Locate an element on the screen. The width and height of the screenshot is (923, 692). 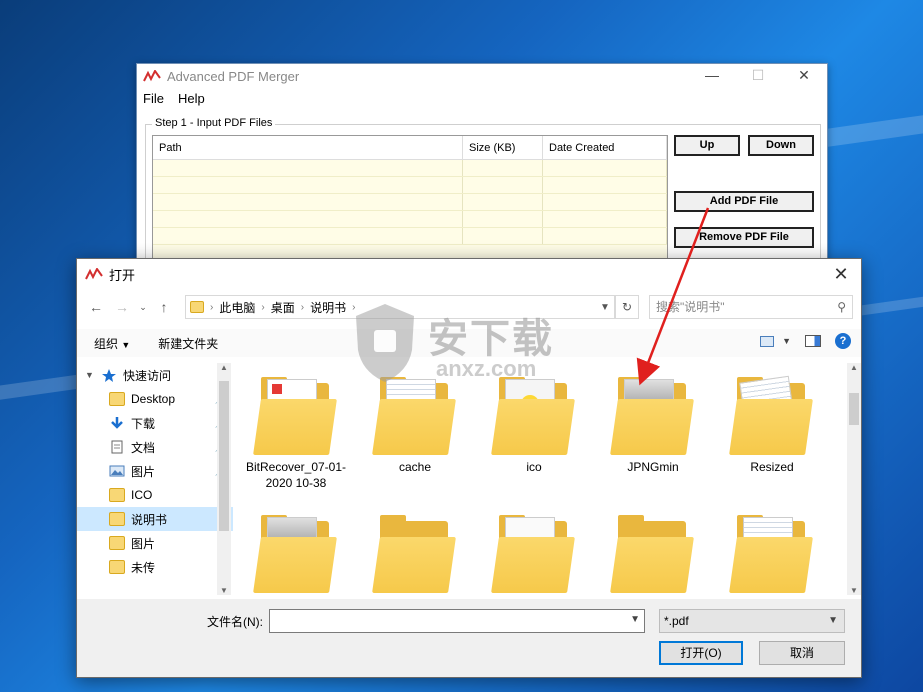
nav-item: 图片📌 is located at coordinates (155, 471).